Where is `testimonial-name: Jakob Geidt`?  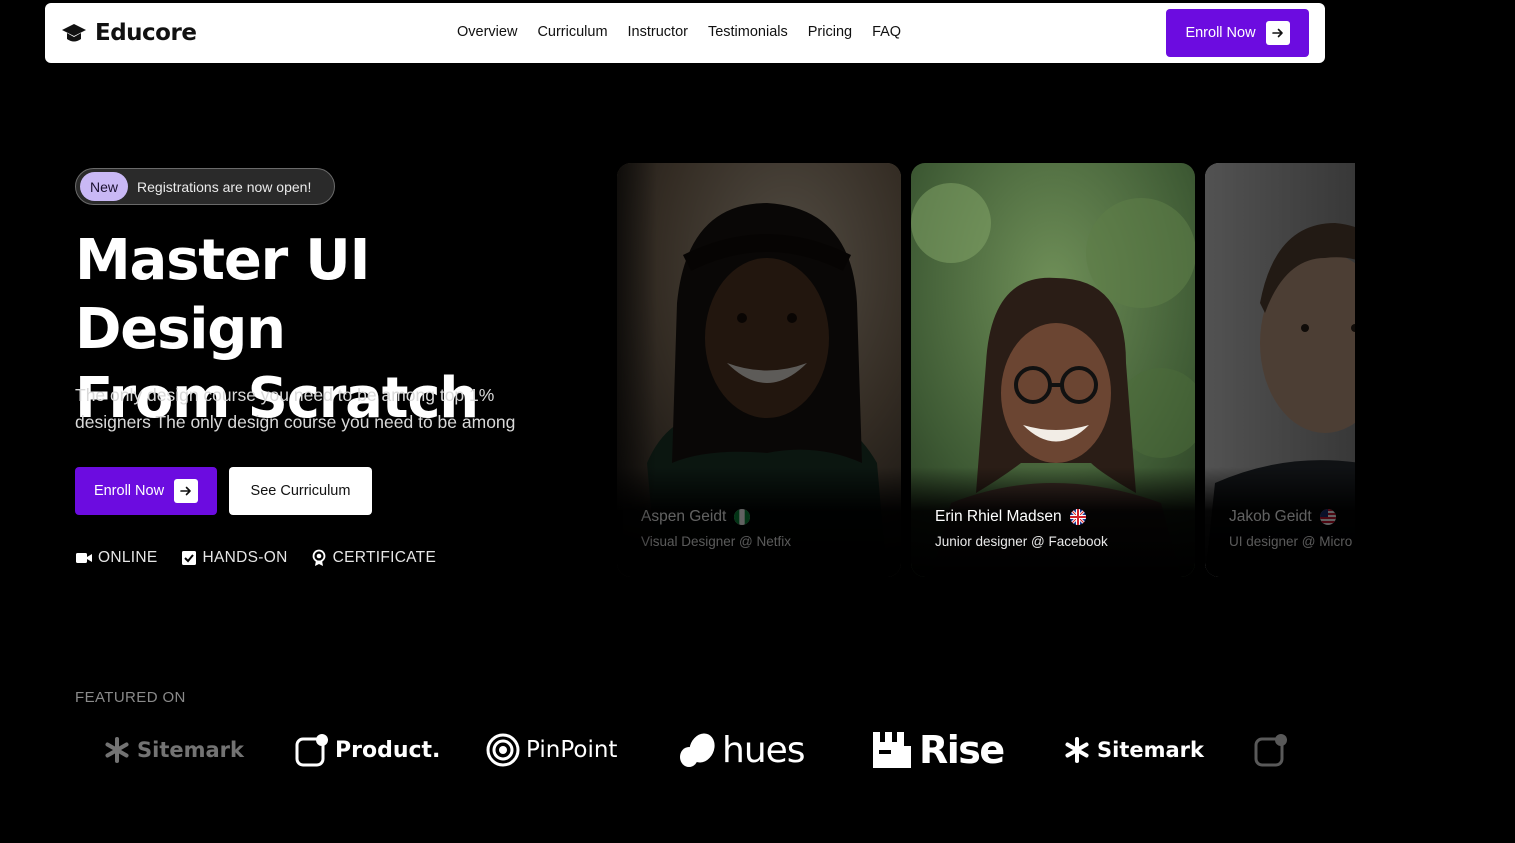
testimonial-name: Jakob Geidt is located at coordinates (1270, 516).